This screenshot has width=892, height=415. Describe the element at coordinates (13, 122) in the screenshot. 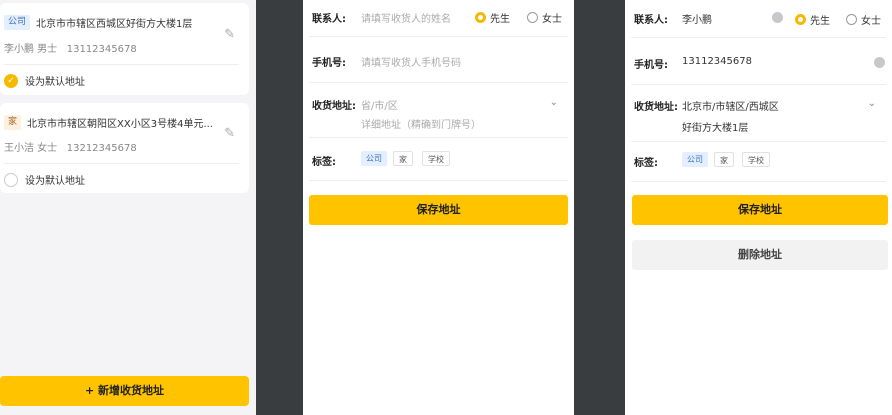

I see `address-tag: 家` at that location.